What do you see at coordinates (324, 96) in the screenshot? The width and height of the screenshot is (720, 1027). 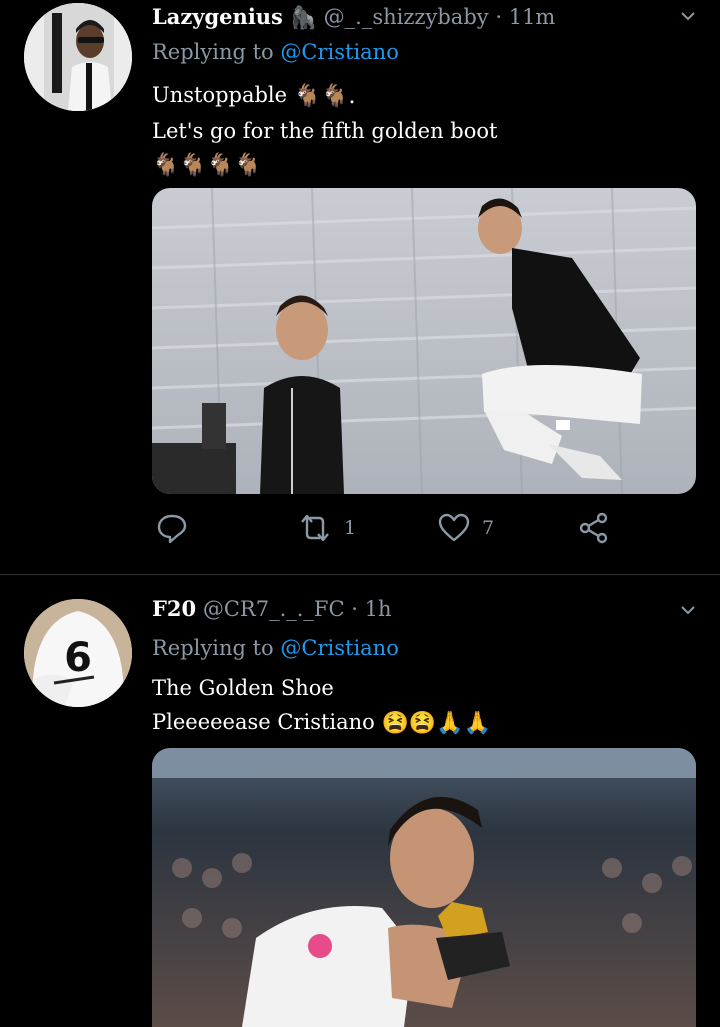 I see `goat-emojis: 🐐🐐.` at bounding box center [324, 96].